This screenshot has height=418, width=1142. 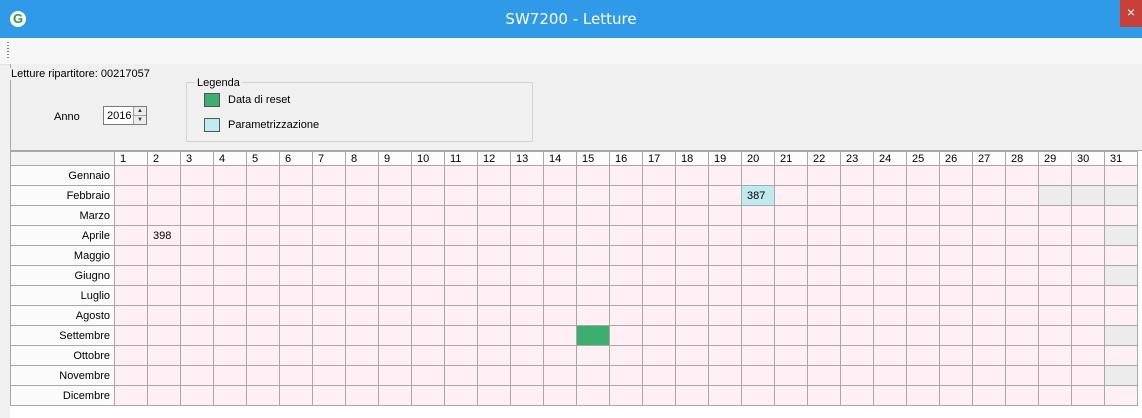 I want to click on year-value: 2016, so click(x=119, y=116).